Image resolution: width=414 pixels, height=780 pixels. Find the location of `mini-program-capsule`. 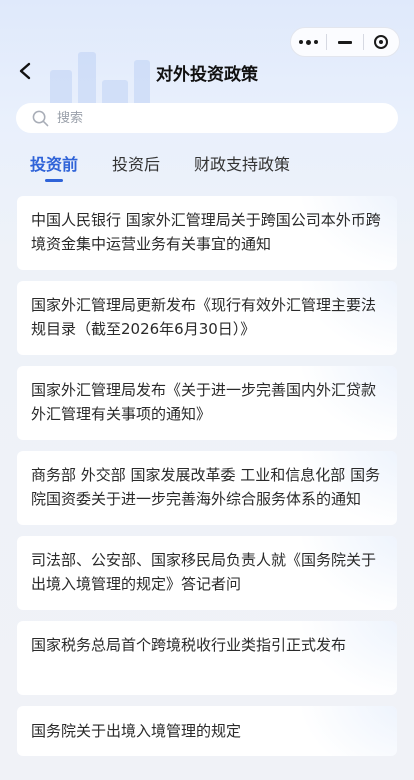

mini-program-capsule is located at coordinates (345, 42).